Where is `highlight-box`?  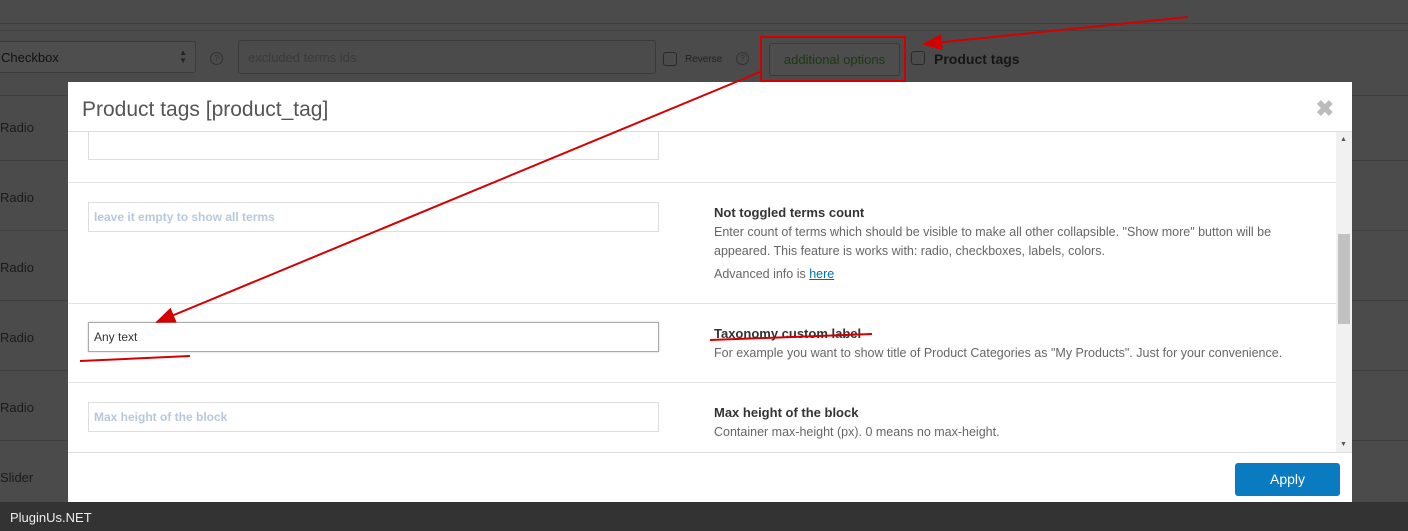
highlight-box is located at coordinates (833, 59).